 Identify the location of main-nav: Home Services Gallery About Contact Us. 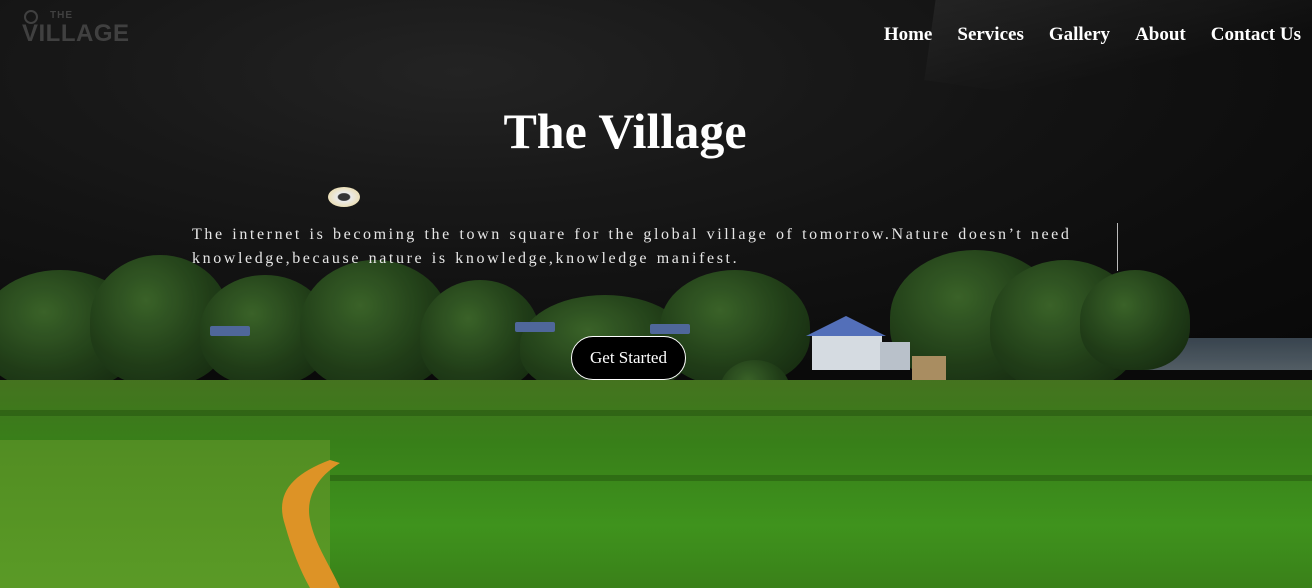
(1092, 35).